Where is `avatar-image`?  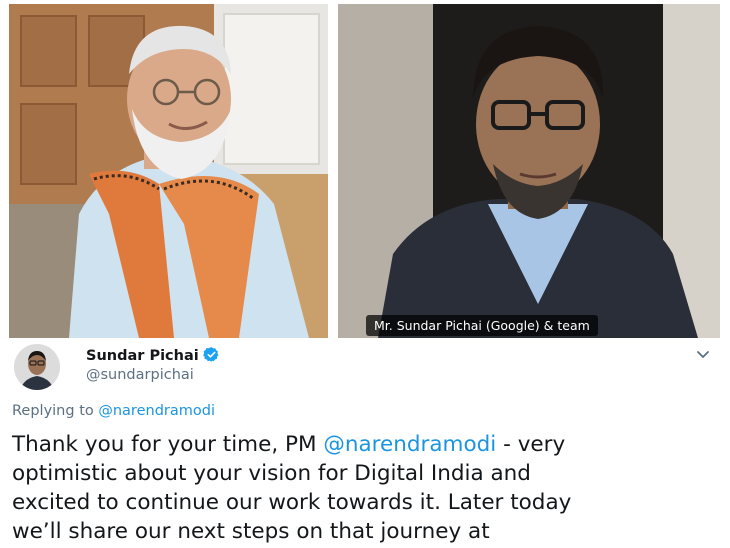 avatar-image is located at coordinates (37, 367).